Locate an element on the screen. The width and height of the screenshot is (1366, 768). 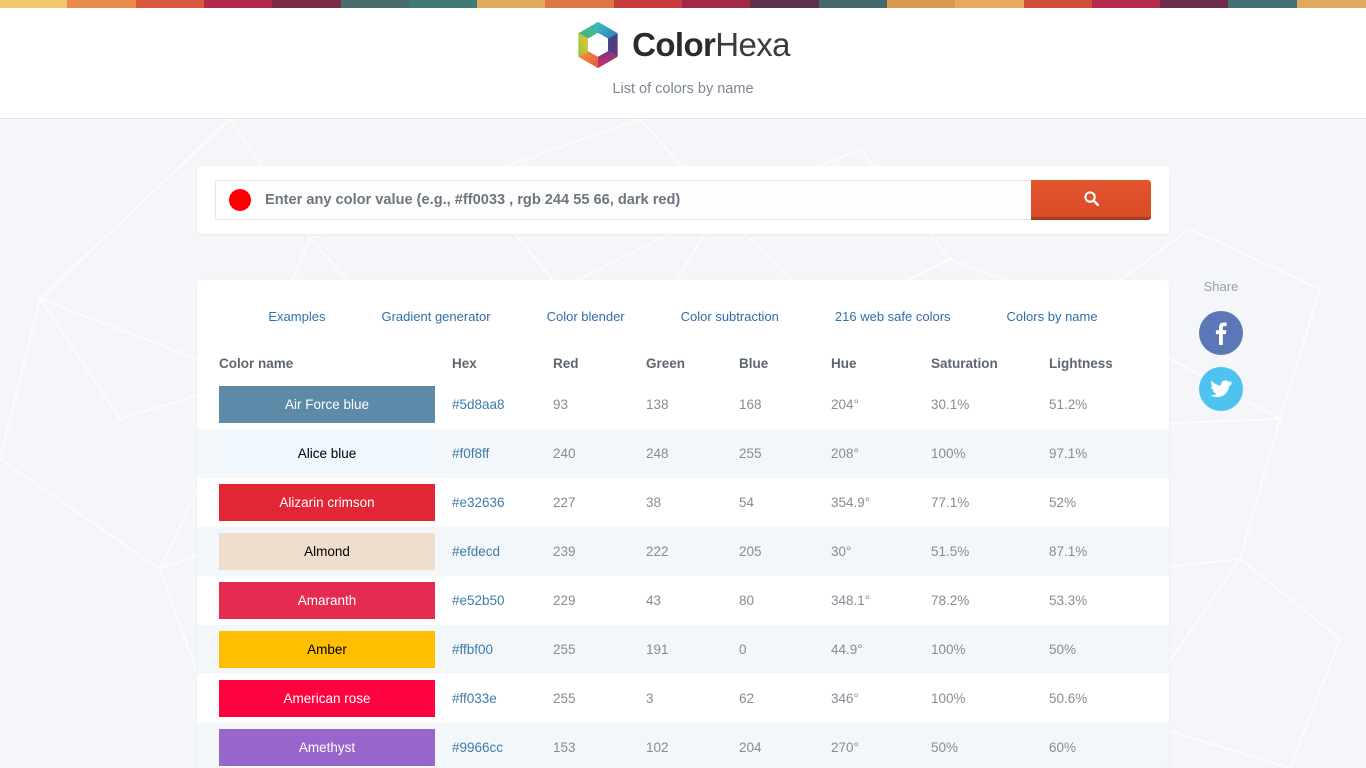
twitter-share-button is located at coordinates (1221, 389).